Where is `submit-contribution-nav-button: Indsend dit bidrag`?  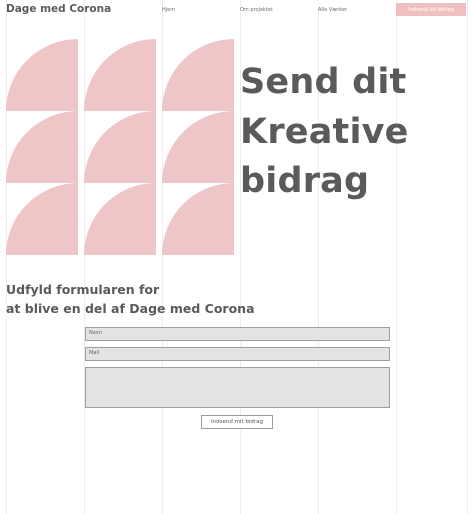
submit-contribution-nav-button: Indsend dit bidrag is located at coordinates (431, 9).